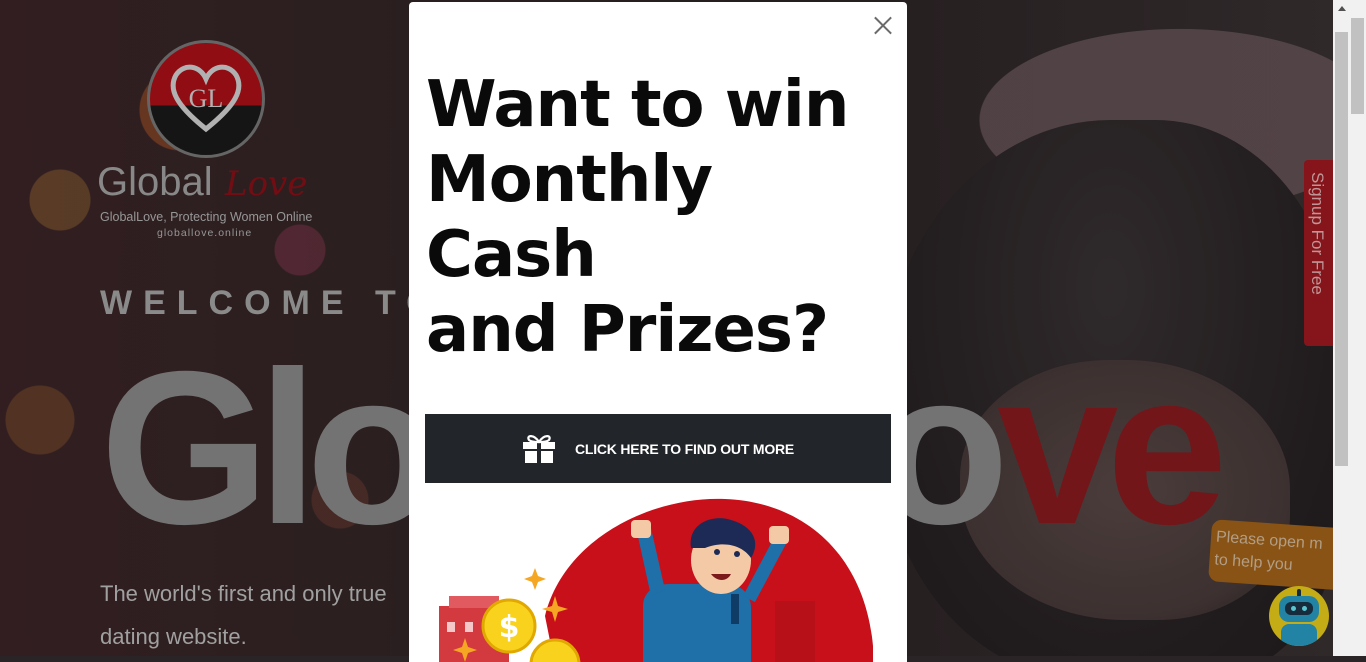  What do you see at coordinates (1341, 249) in the screenshot?
I see `scrollbar-thumb` at bounding box center [1341, 249].